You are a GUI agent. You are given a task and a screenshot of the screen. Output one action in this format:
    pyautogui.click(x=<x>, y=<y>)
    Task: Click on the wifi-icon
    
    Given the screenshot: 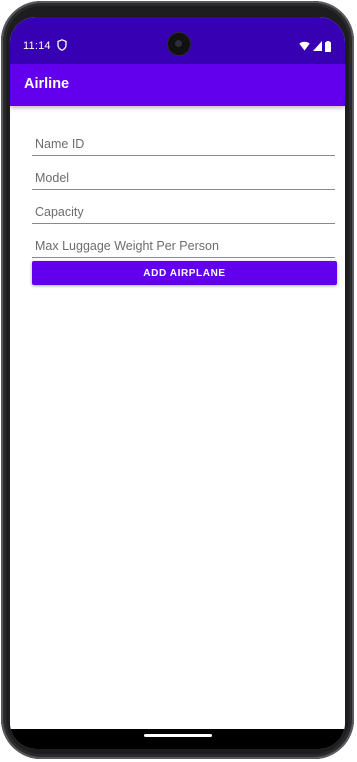 What is the action you would take?
    pyautogui.click(x=304, y=46)
    